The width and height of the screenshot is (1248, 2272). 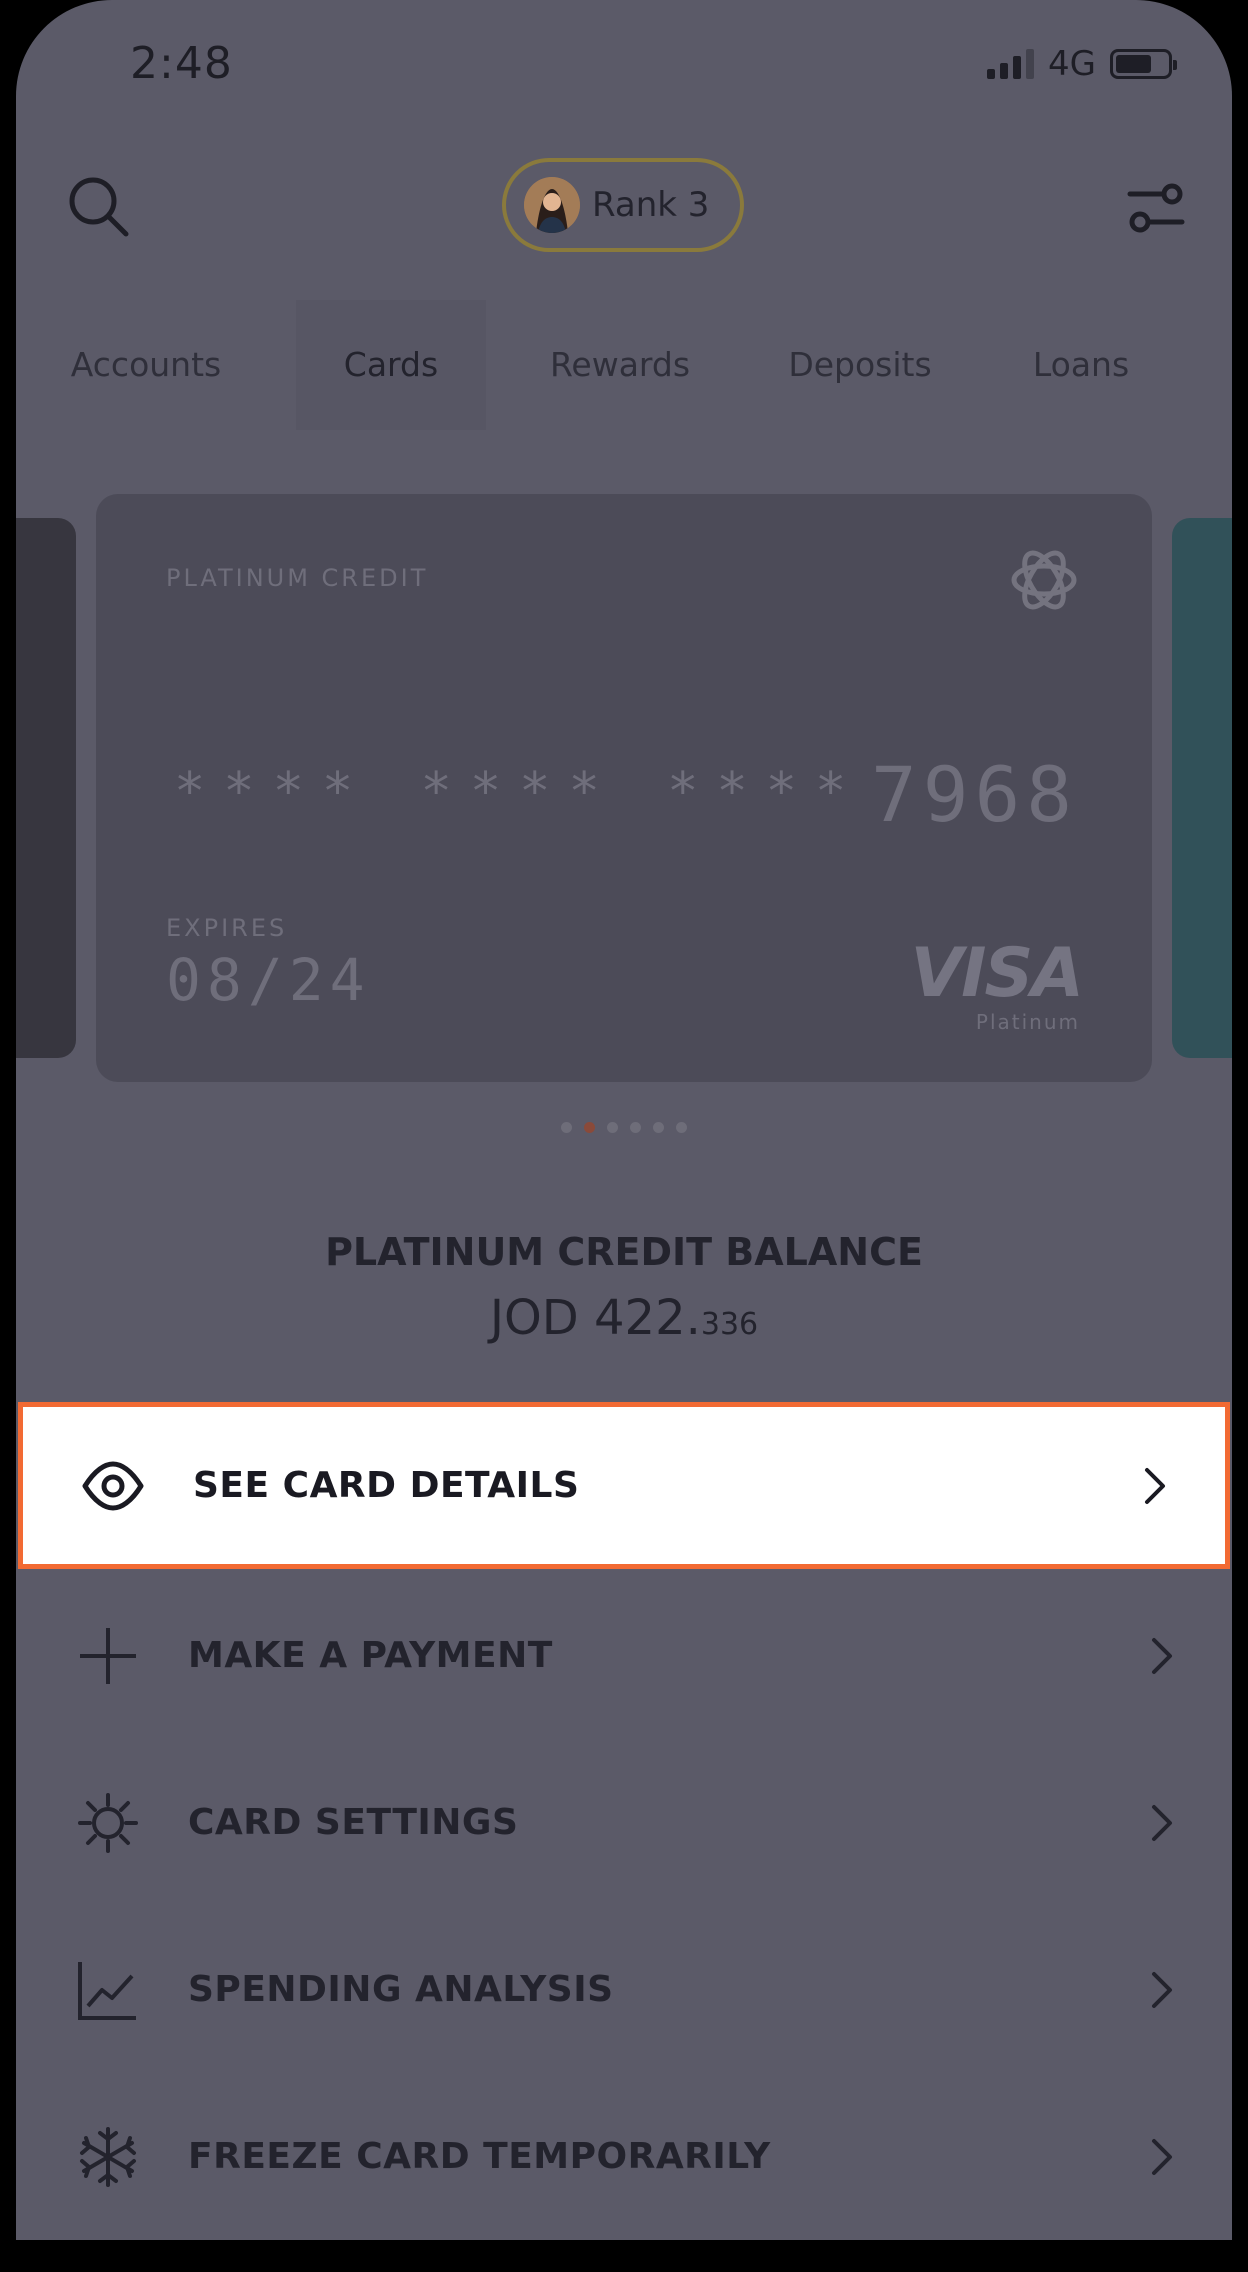 I want to click on balance-main: JOD 422., so click(x=595, y=1318).